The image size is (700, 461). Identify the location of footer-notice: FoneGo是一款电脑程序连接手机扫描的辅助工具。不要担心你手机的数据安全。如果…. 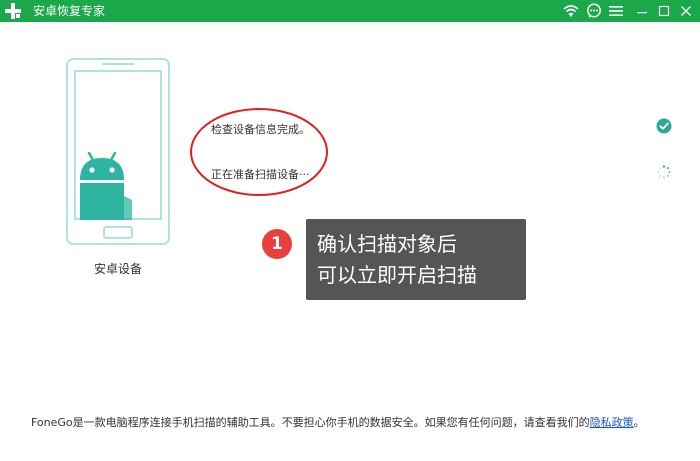
(351, 423).